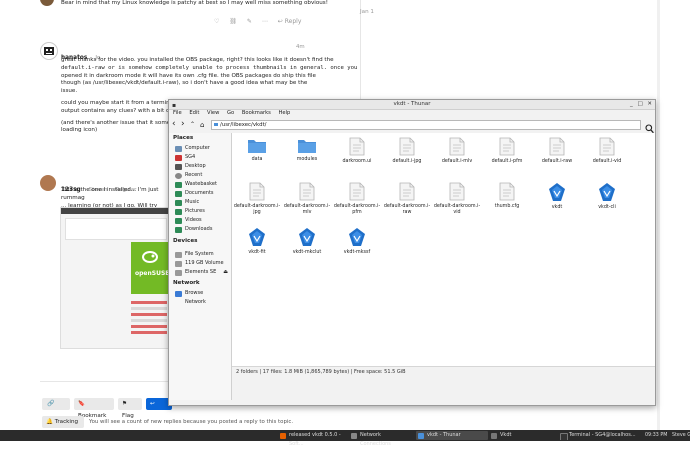  I want to click on drive-icon, so click(178, 263).